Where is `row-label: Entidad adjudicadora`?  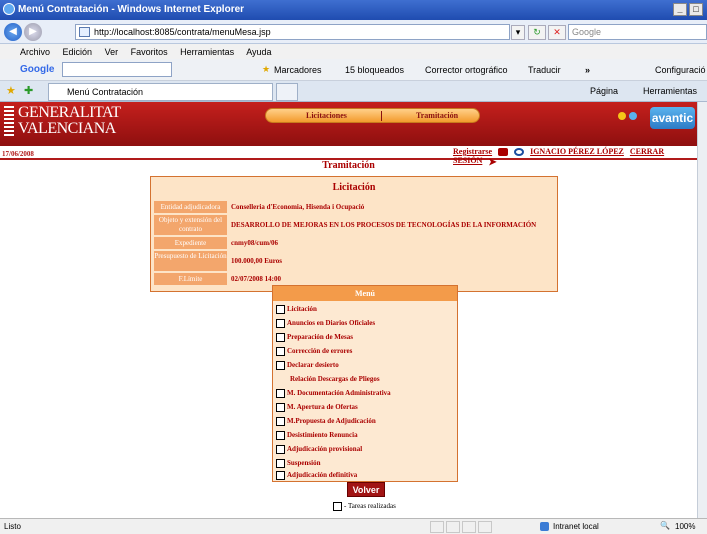
row-label: Entidad adjudicadora is located at coordinates (190, 207).